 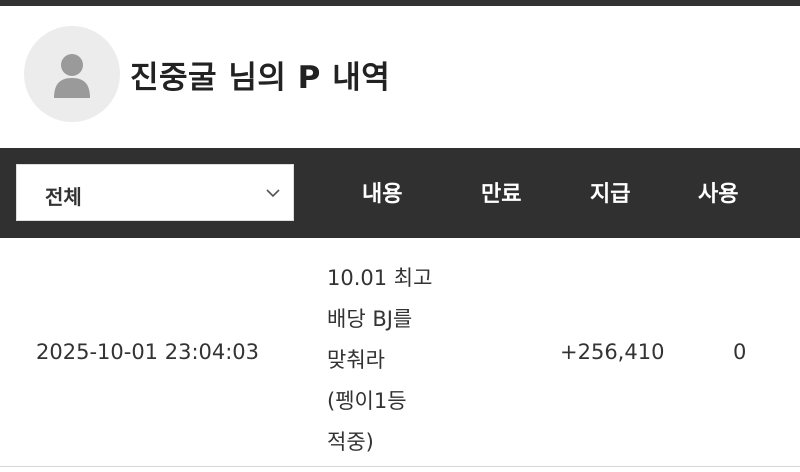 I want to click on column-header-expire: 만료, so click(x=501, y=194).